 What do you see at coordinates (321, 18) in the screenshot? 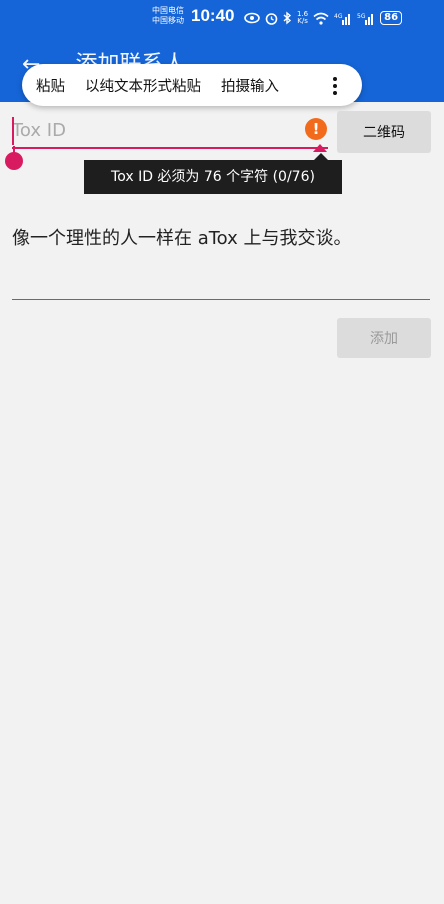
I see `wifi-icon` at bounding box center [321, 18].